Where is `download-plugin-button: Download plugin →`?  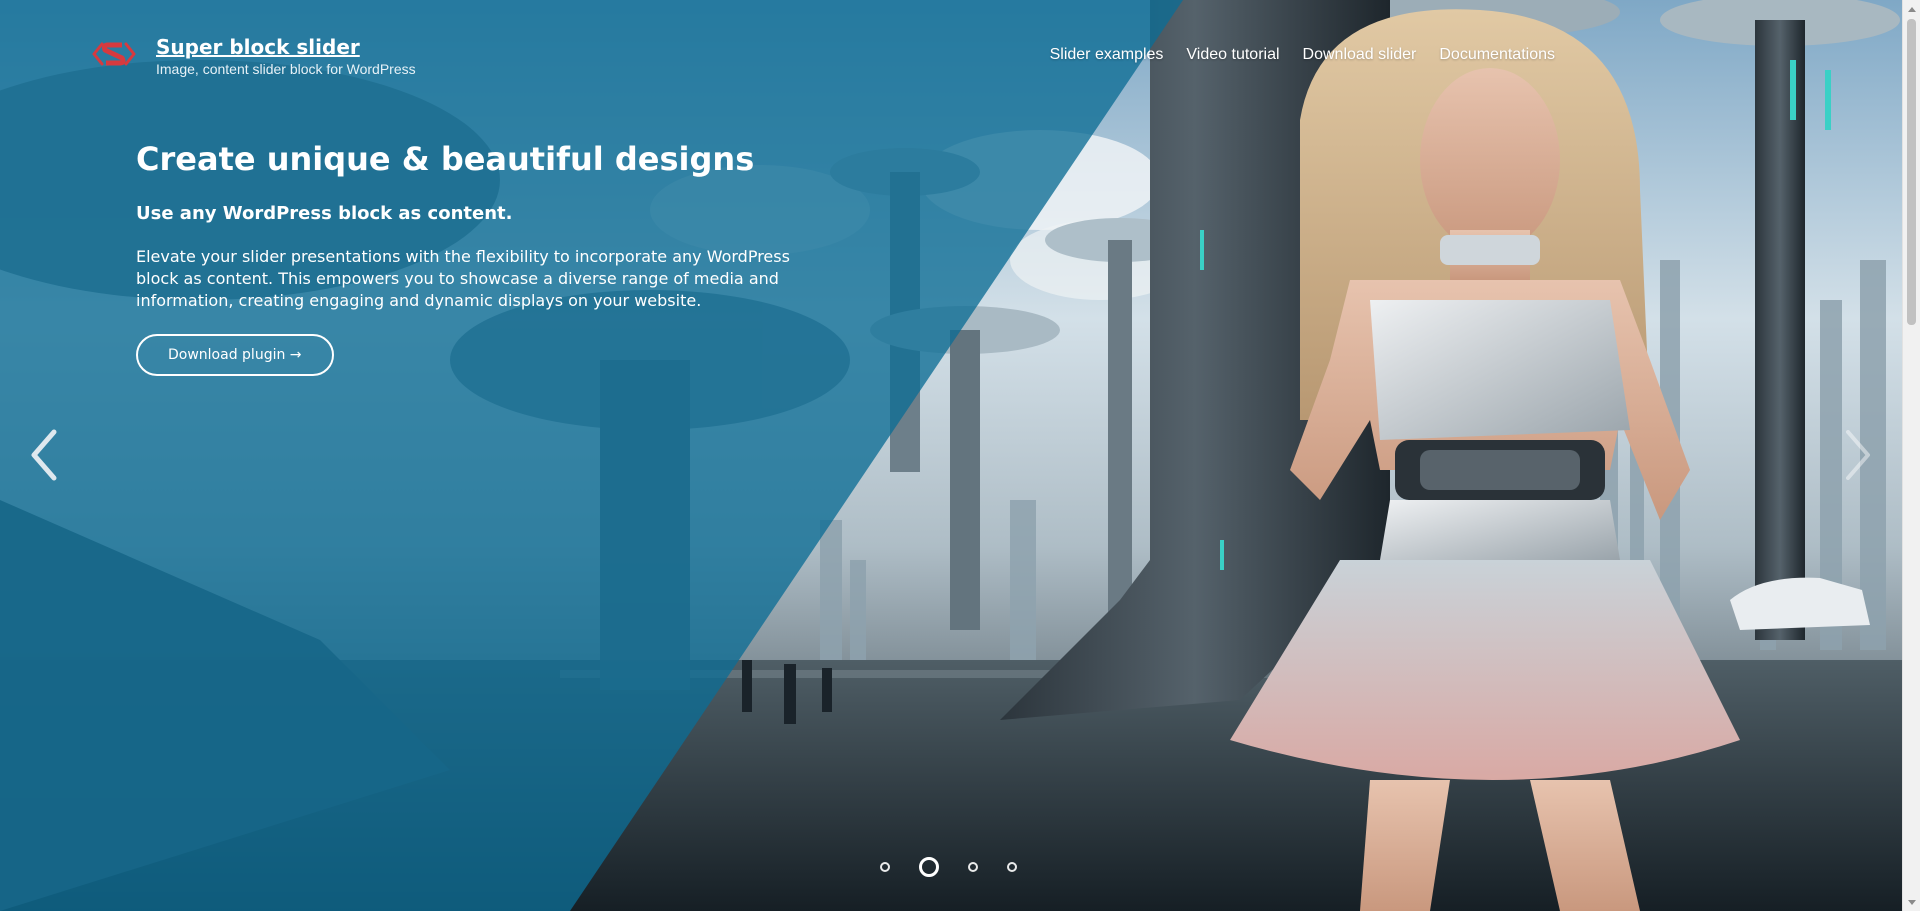
download-plugin-button: Download plugin → is located at coordinates (235, 355).